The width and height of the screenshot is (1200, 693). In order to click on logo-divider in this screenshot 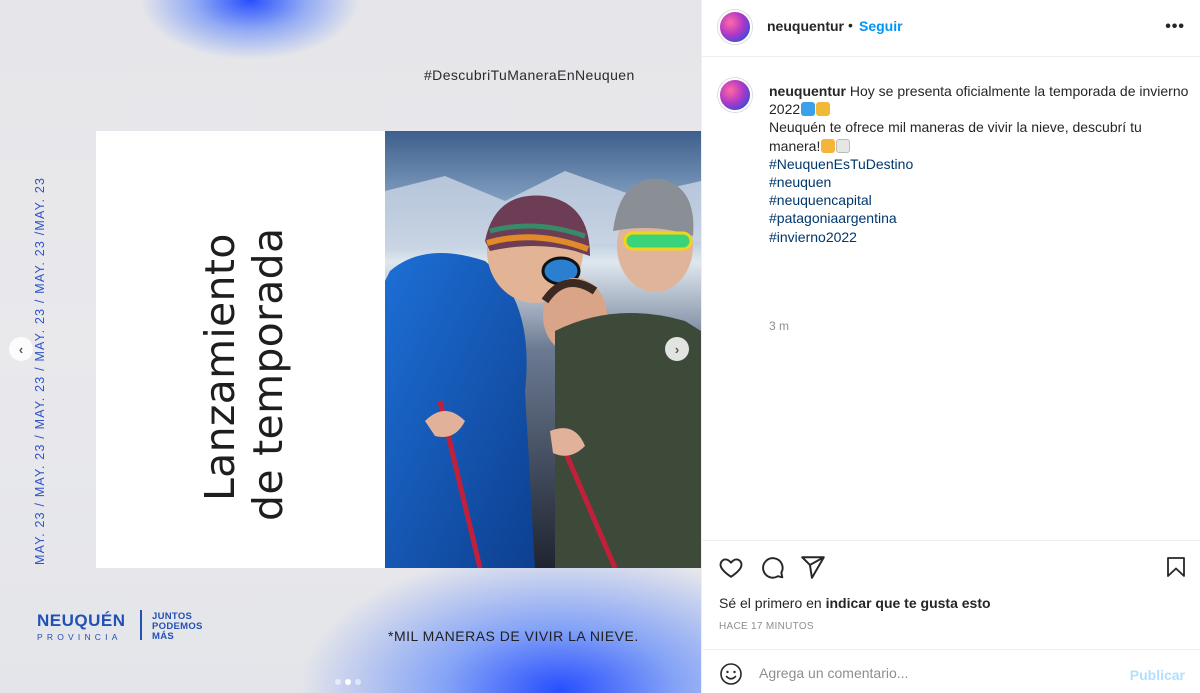, I will do `click(141, 625)`.